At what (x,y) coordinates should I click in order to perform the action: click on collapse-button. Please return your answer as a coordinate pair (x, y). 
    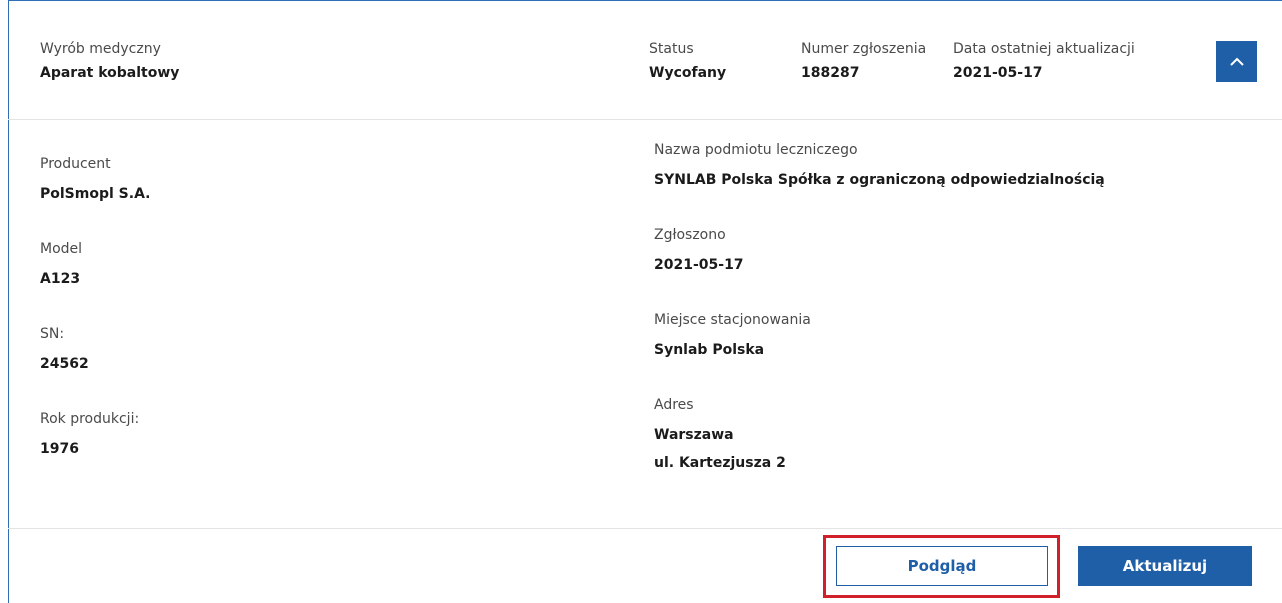
    Looking at the image, I should click on (1236, 61).